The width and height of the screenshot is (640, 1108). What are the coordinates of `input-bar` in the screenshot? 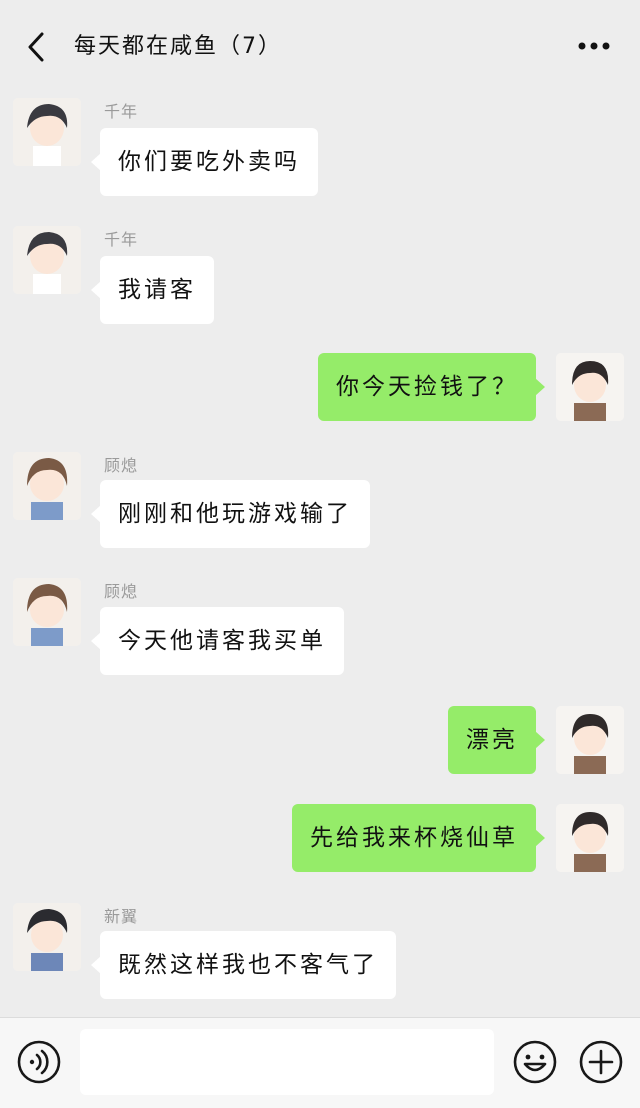 It's located at (320, 1062).